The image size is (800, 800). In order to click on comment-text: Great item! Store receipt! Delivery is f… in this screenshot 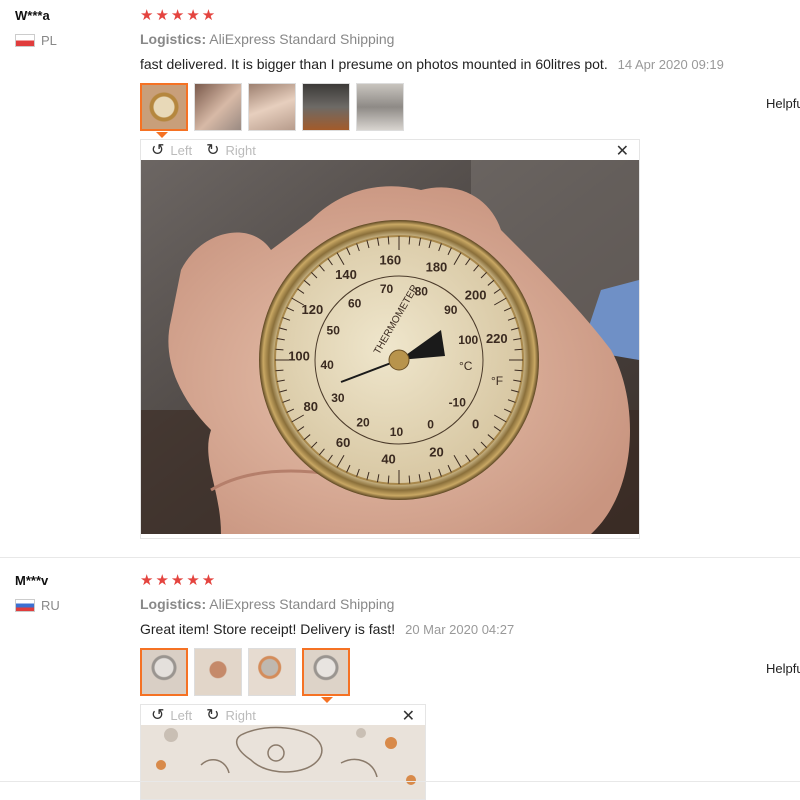, I will do `click(268, 629)`.